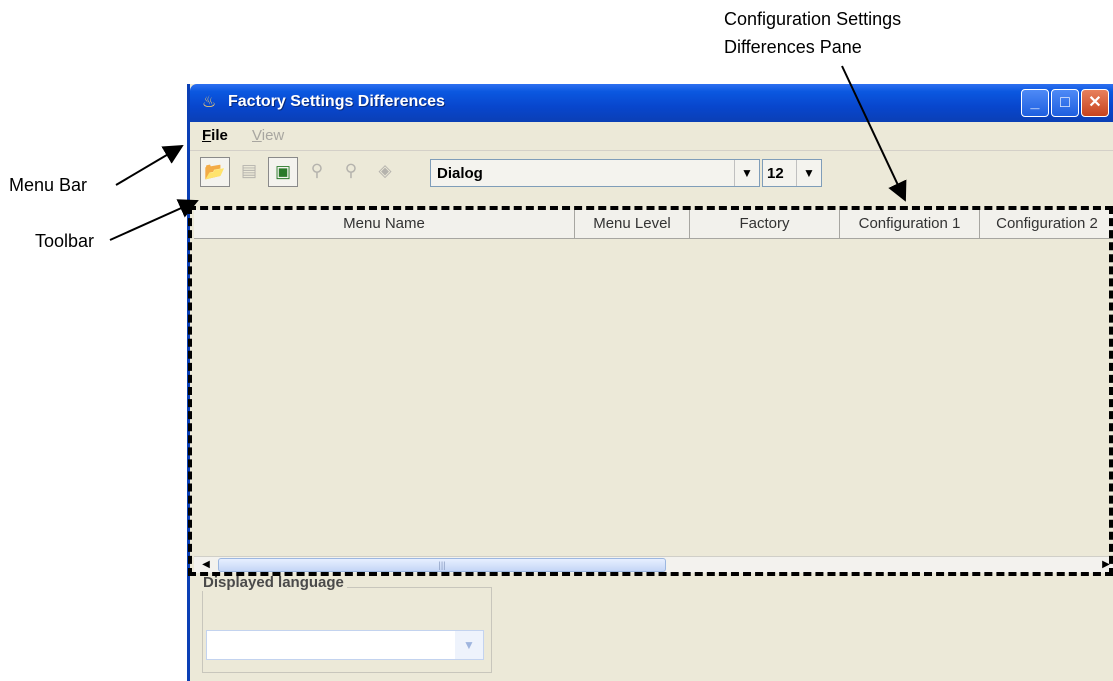 Image resolution: width=1113 pixels, height=681 pixels. I want to click on close-button: ✕, so click(1095, 103).